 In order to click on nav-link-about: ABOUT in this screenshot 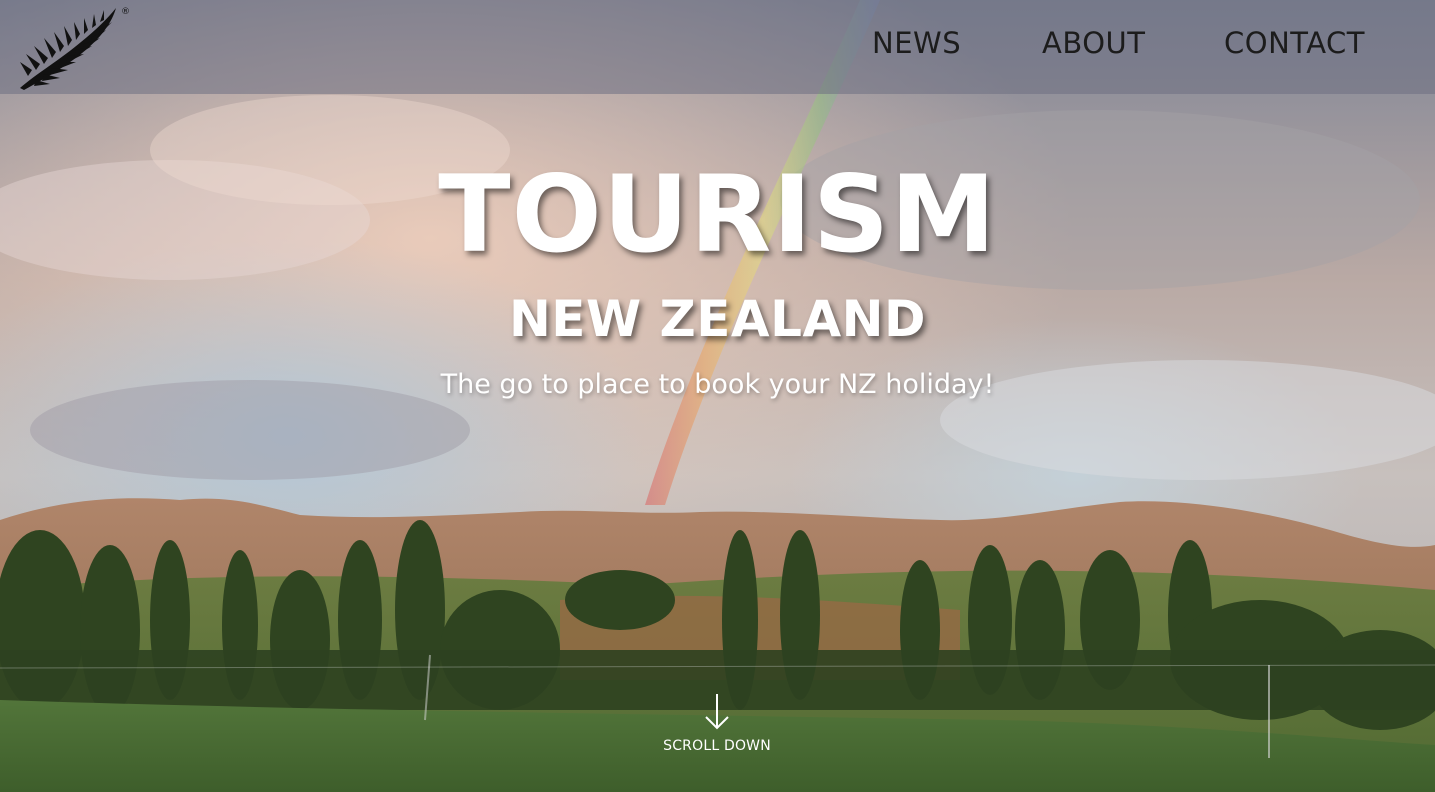, I will do `click(1094, 43)`.